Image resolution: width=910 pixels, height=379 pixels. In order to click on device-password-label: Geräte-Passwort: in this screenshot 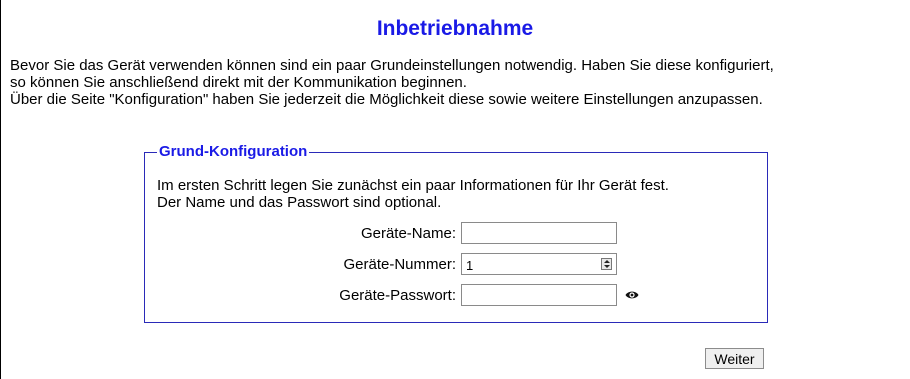, I will do `click(397, 295)`.